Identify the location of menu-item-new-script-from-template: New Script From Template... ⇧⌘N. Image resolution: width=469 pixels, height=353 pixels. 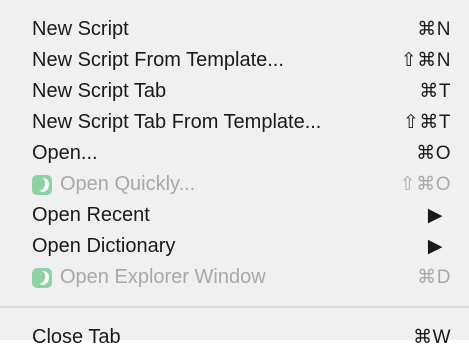
(234, 60).